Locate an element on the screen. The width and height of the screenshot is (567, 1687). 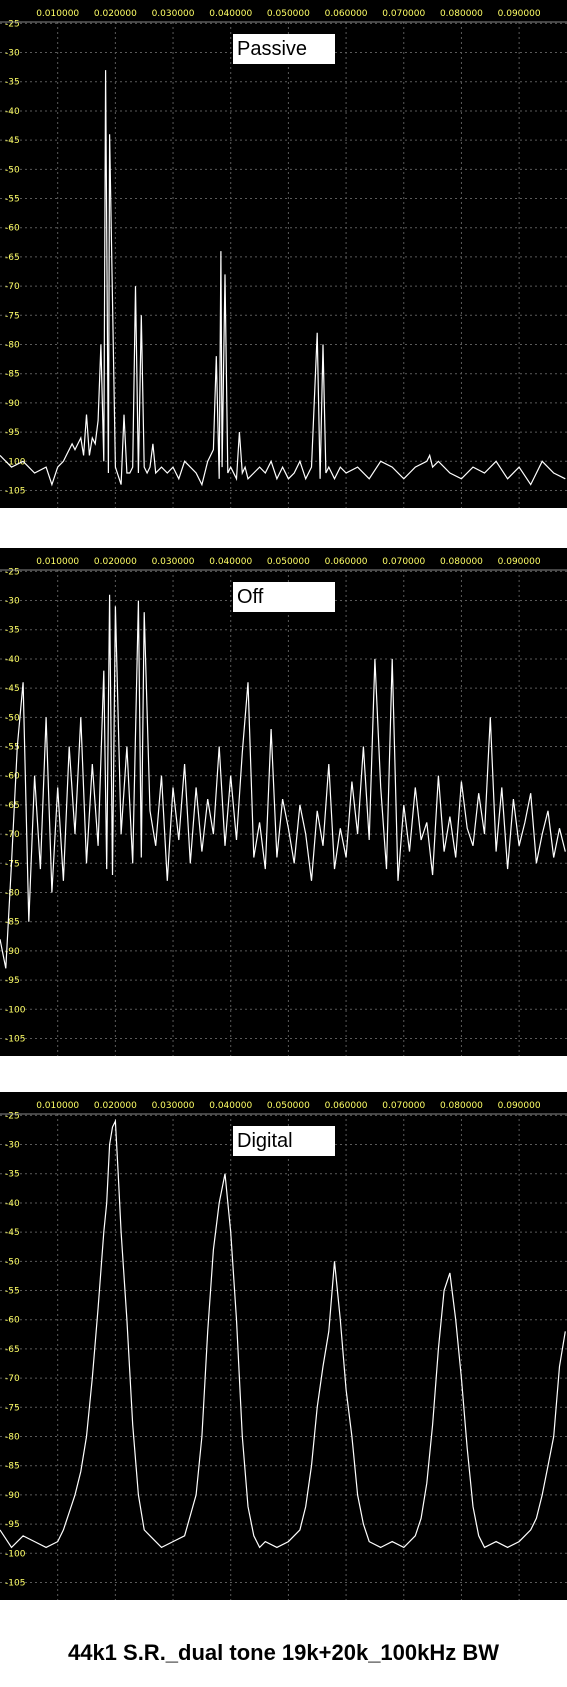
panel-title: Passive is located at coordinates (284, 49).